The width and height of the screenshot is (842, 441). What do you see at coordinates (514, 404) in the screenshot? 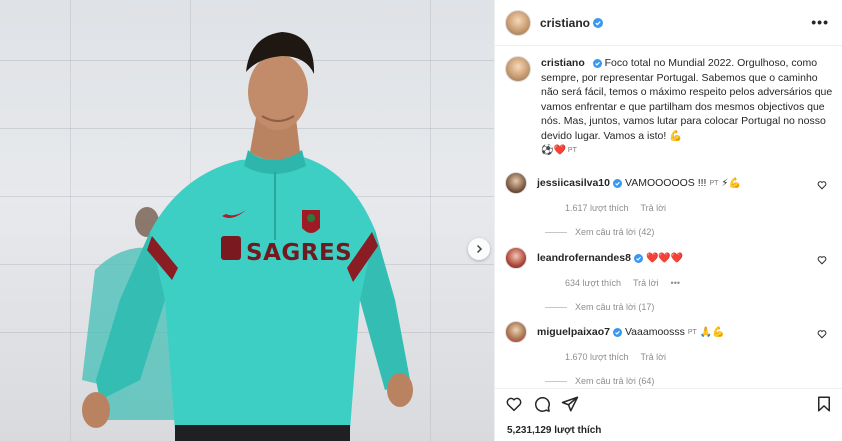
I see `heart-icon` at bounding box center [514, 404].